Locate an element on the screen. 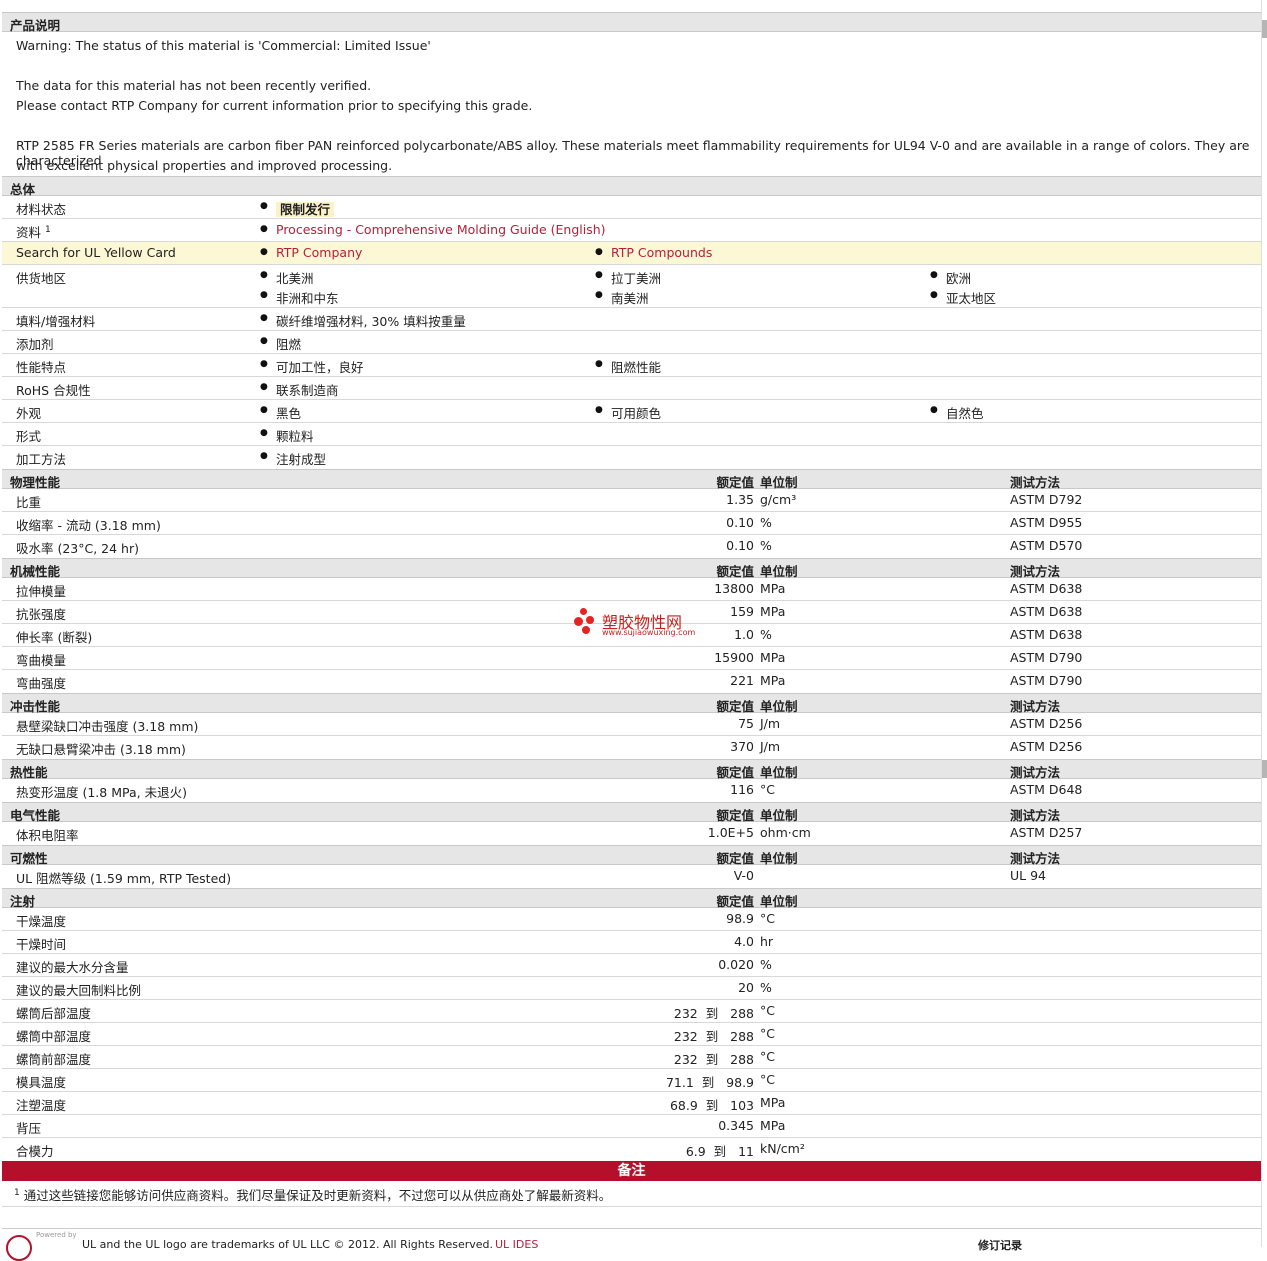 The image size is (1267, 1261). rtp-company-link: RTP Company is located at coordinates (311, 252).